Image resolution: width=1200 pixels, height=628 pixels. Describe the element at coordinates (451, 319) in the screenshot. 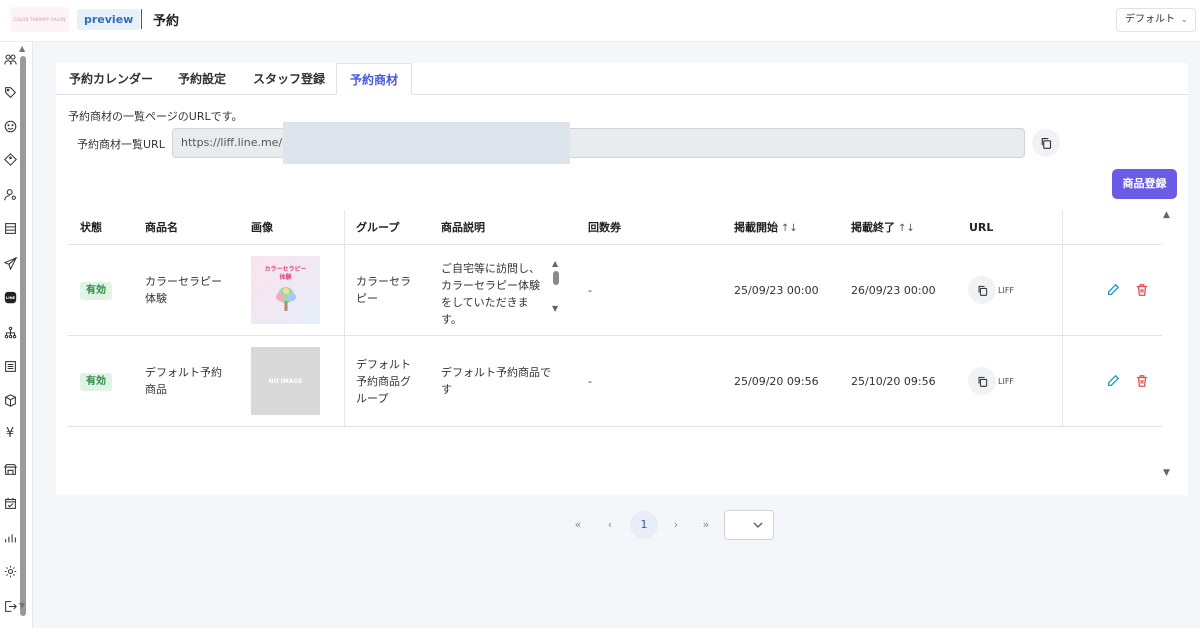

I see `description-line: す。` at that location.